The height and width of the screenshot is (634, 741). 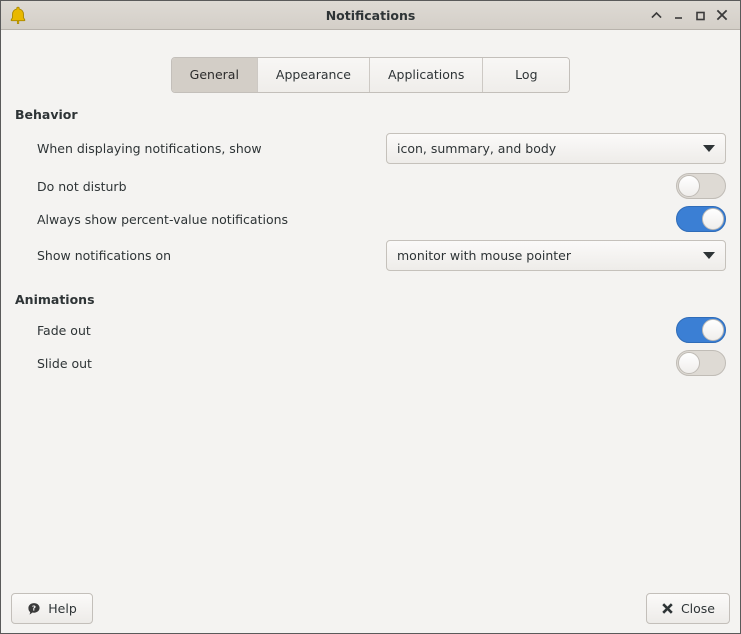 I want to click on percent-value-switch, so click(x=701, y=219).